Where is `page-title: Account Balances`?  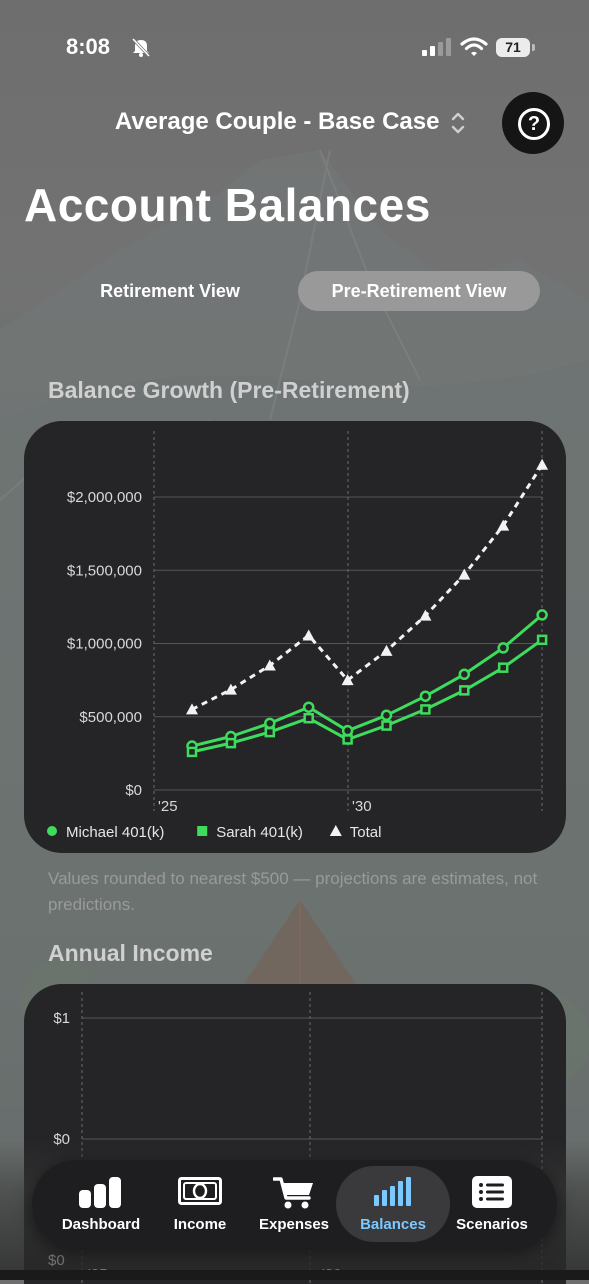 page-title: Account Balances is located at coordinates (227, 205).